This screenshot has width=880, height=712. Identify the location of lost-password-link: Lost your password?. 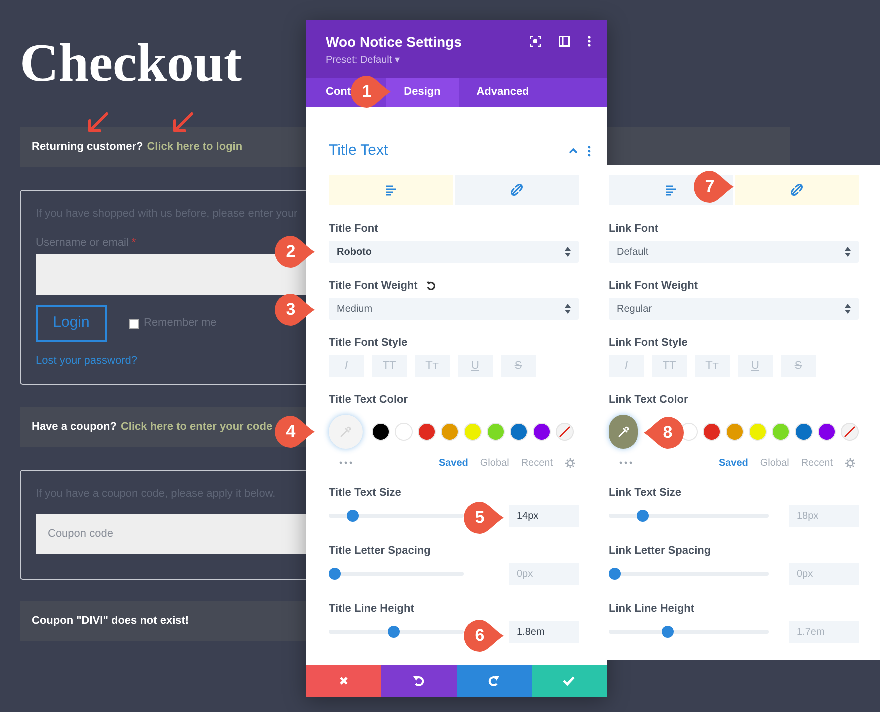
(87, 361).